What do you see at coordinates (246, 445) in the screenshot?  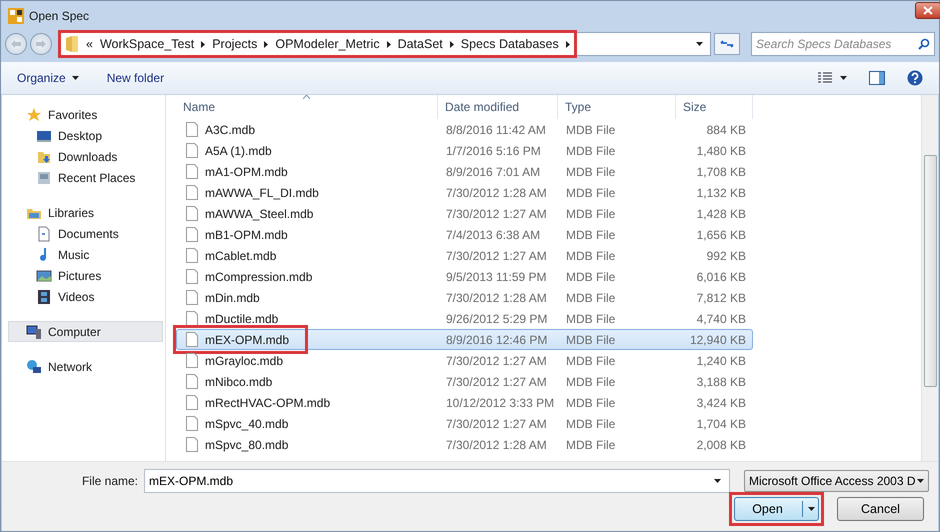 I see `file-name: mSpvc_80.mdb` at bounding box center [246, 445].